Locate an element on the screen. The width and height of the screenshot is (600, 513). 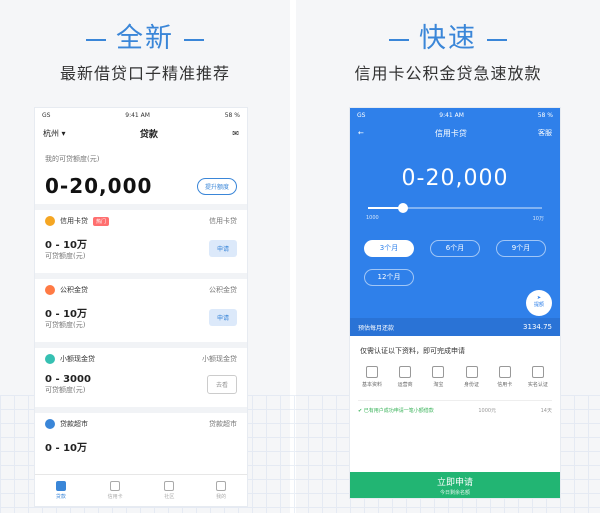
term-options: 3个月 6个月 9个月 12个月 is located at coordinates (455, 254).